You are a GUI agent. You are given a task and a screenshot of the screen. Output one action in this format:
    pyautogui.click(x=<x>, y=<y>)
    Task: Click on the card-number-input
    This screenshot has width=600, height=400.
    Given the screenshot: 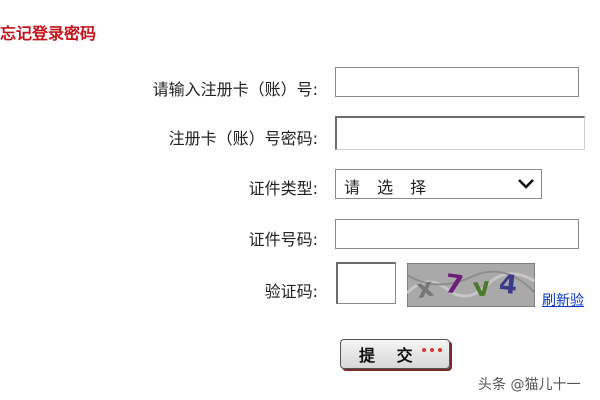 What is the action you would take?
    pyautogui.click(x=457, y=82)
    